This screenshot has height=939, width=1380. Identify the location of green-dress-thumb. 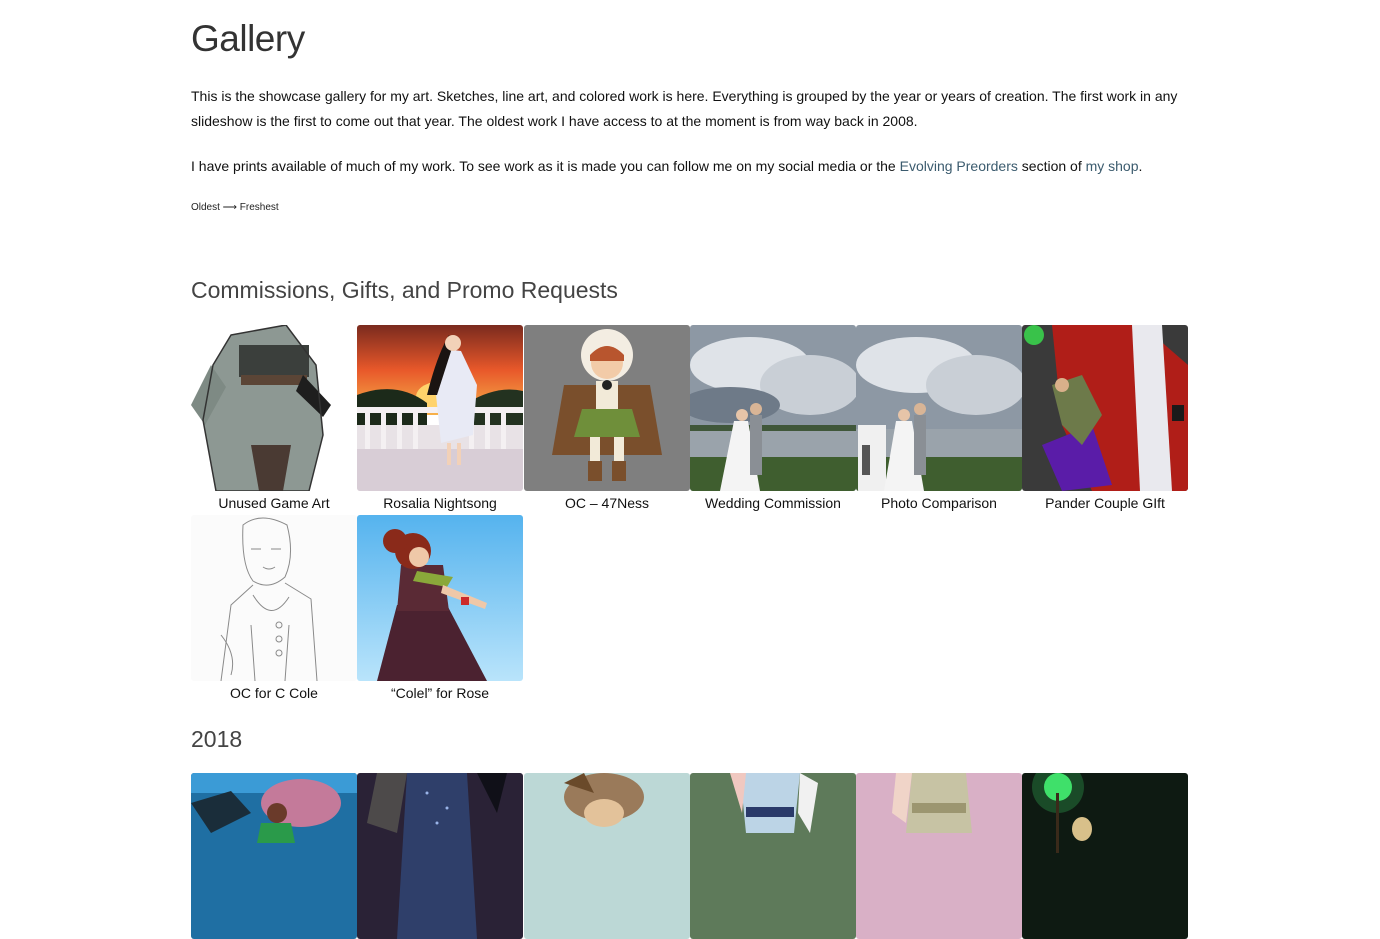
(773, 856).